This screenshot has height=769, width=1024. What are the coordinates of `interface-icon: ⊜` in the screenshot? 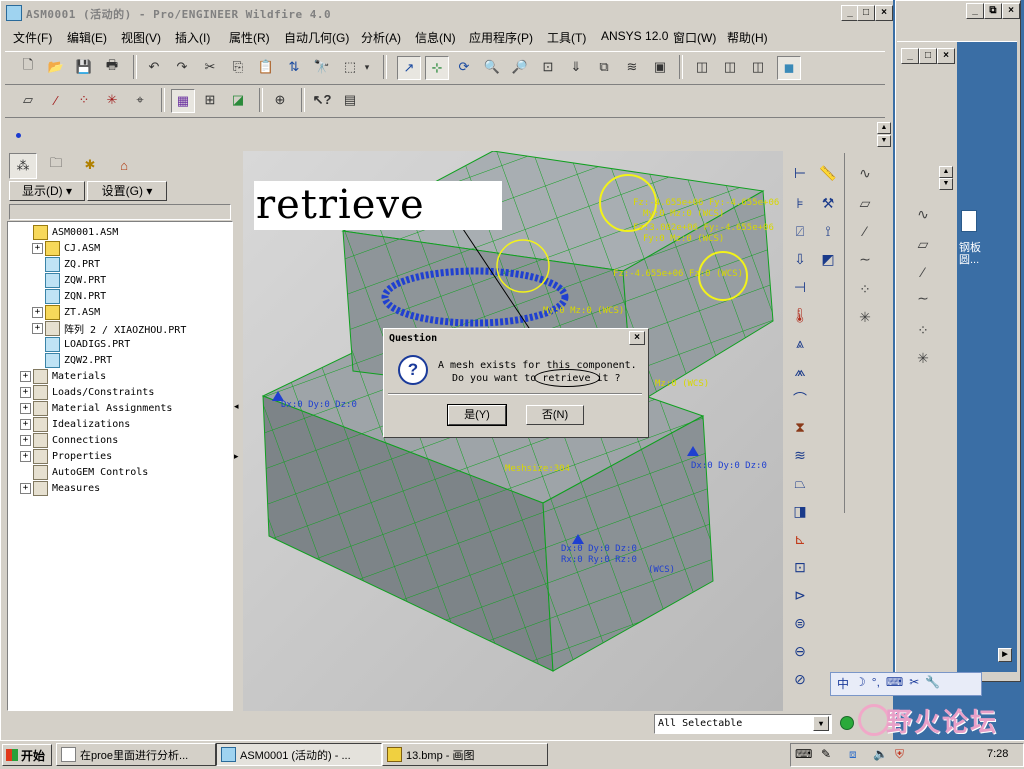 It's located at (800, 623).